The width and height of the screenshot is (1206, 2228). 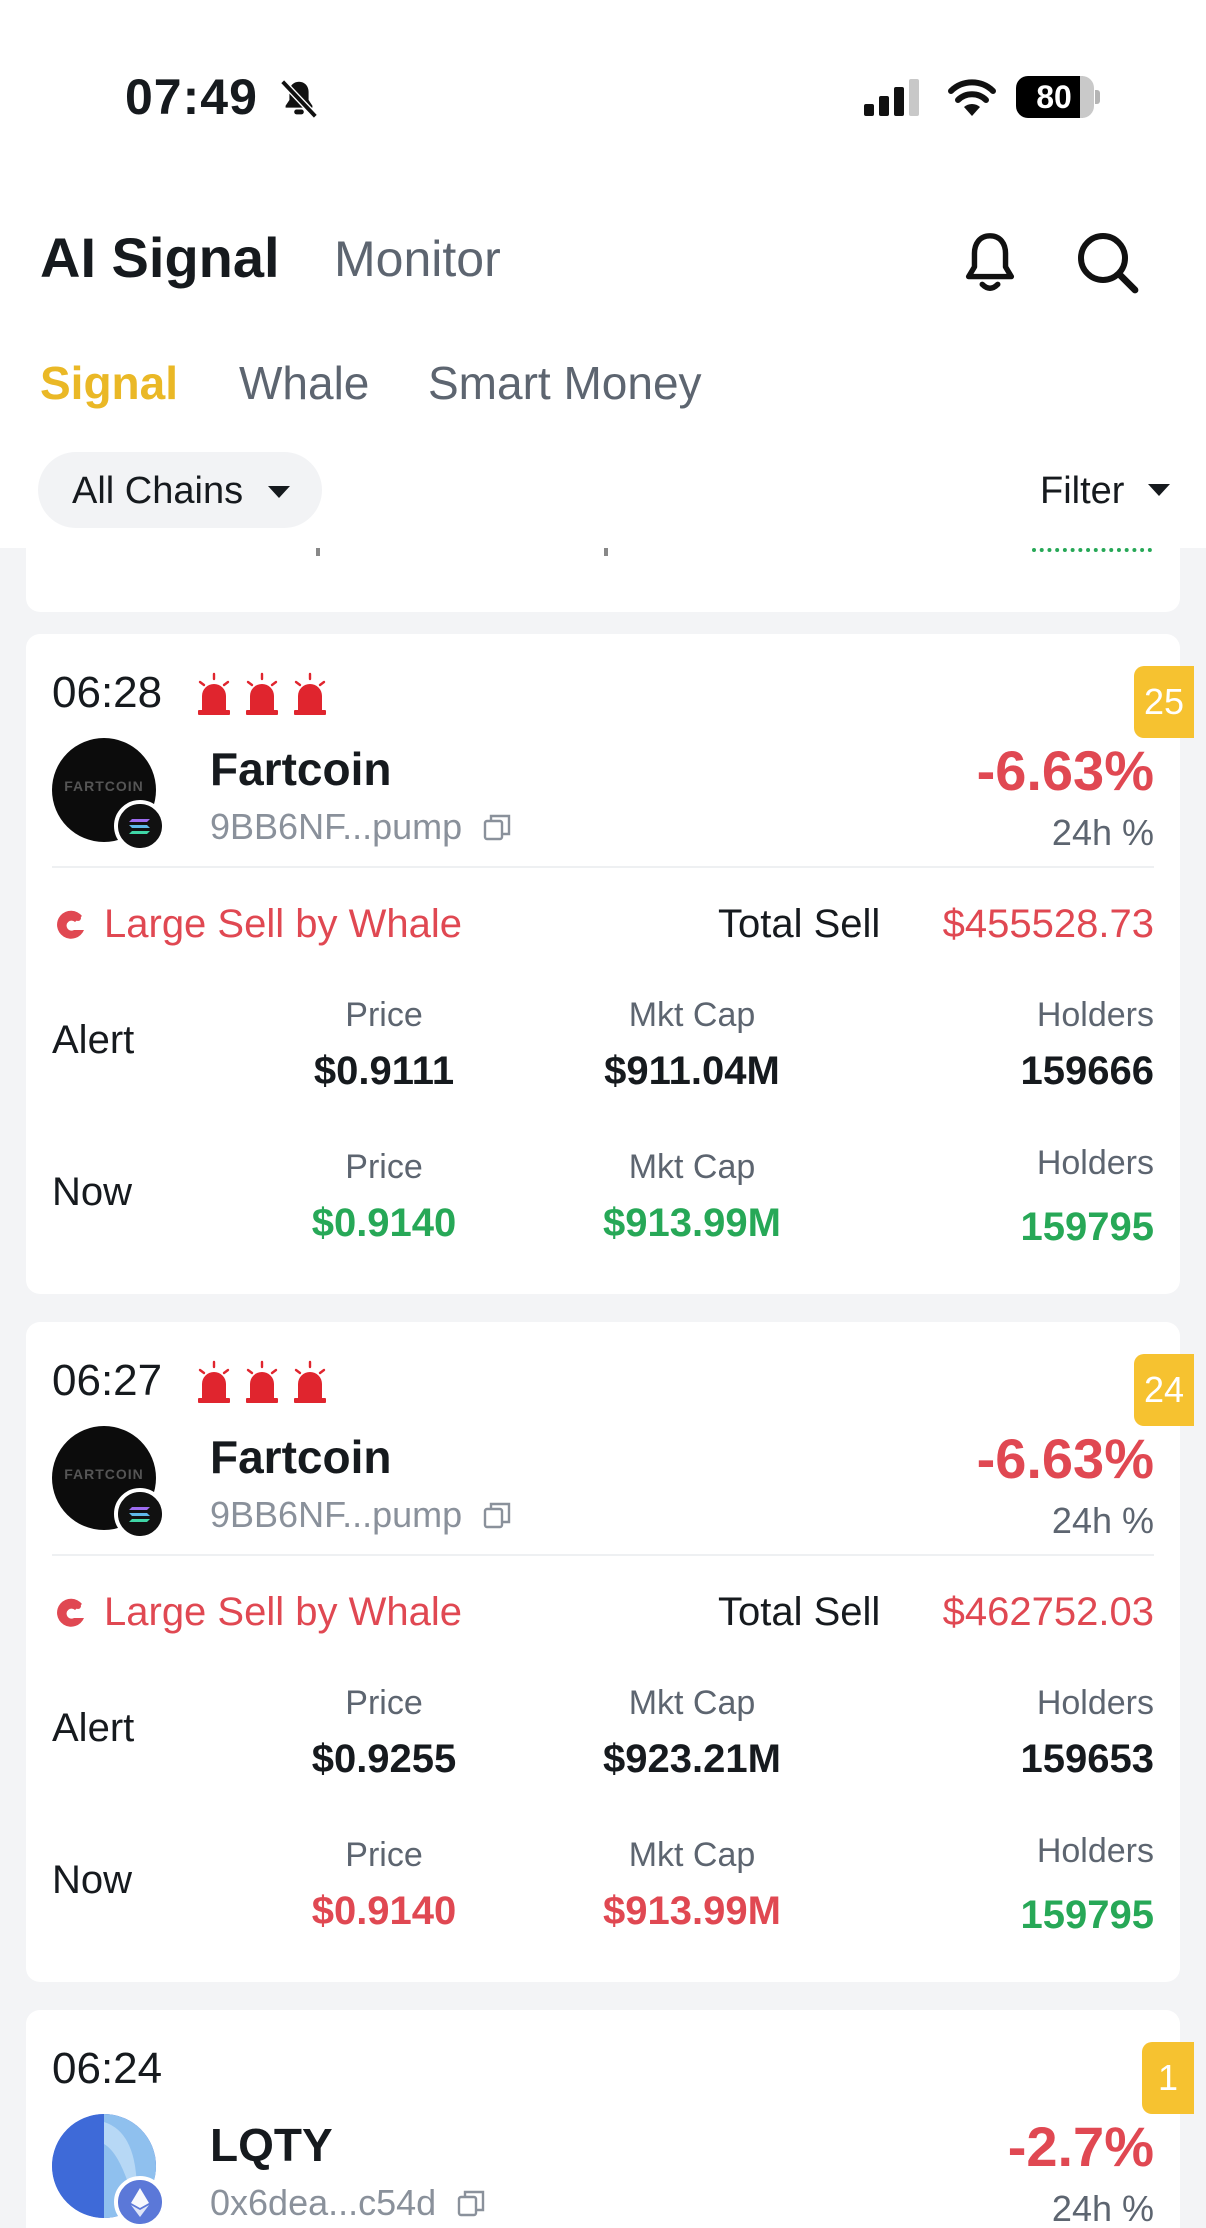 I want to click on tab-signal: Signal, so click(x=109, y=383).